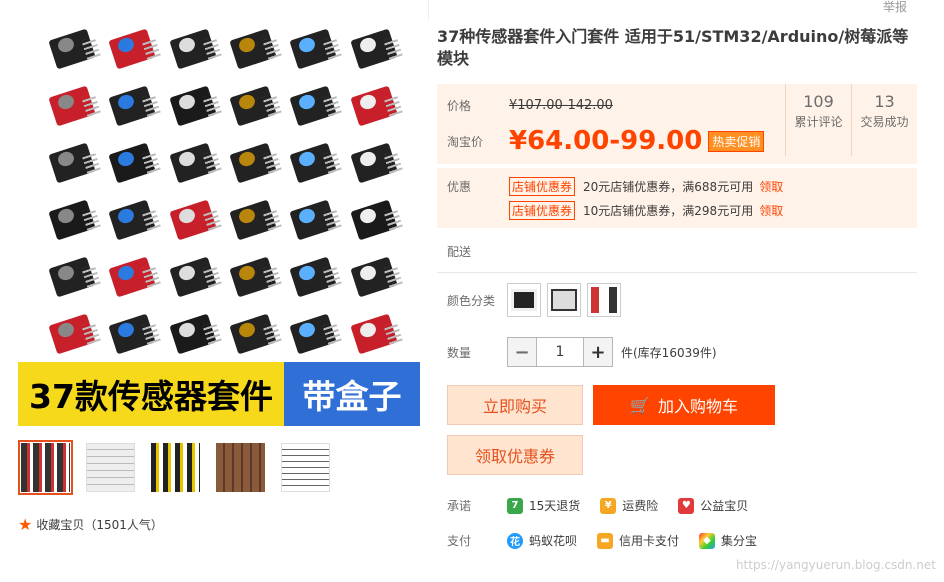 Image resolution: width=944 pixels, height=582 pixels. What do you see at coordinates (542, 540) in the screenshot?
I see `huabei-option: 花蚂蚁花呗` at bounding box center [542, 540].